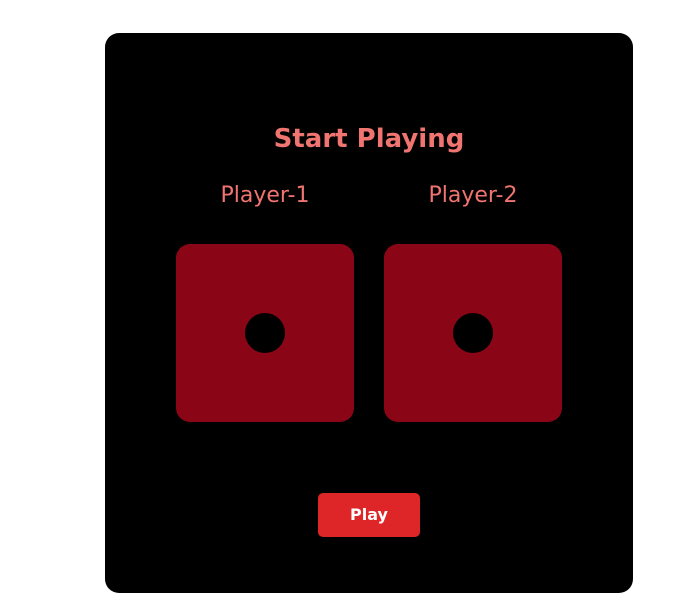 This screenshot has height=616, width=694. Describe the element at coordinates (265, 195) in the screenshot. I see `player-1-name: Player-1` at that location.